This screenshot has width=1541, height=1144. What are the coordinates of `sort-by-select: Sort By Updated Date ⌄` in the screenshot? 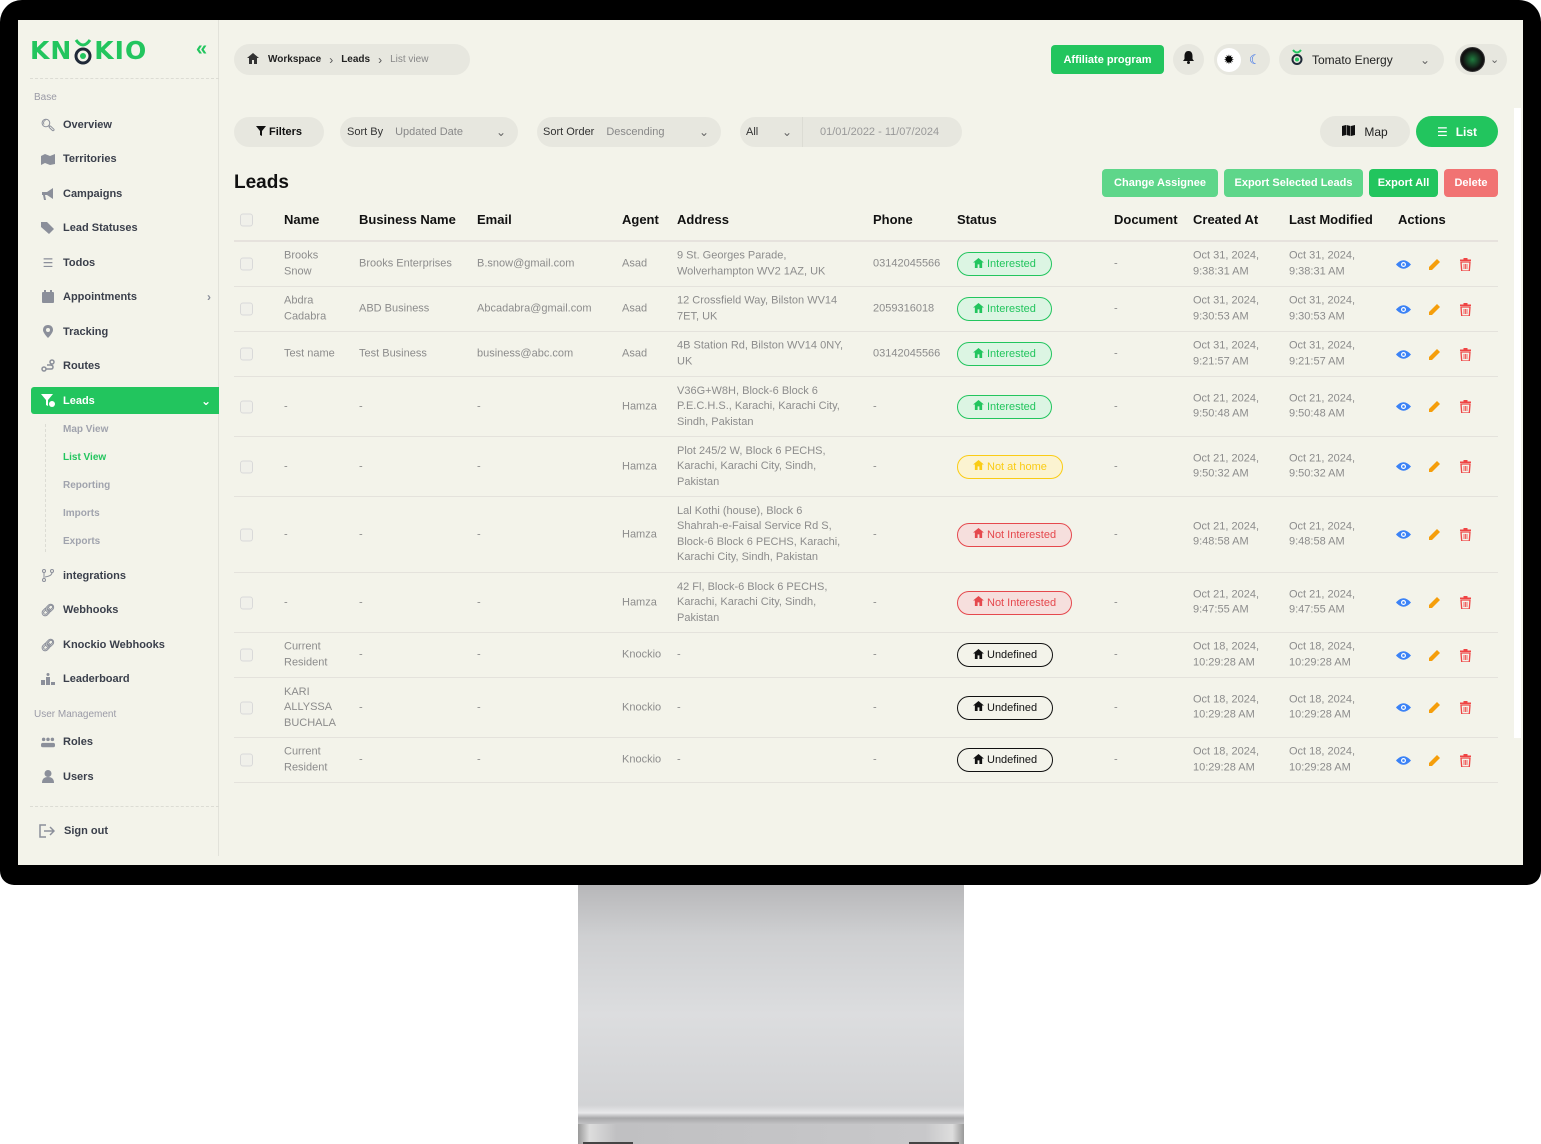 It's located at (429, 132).